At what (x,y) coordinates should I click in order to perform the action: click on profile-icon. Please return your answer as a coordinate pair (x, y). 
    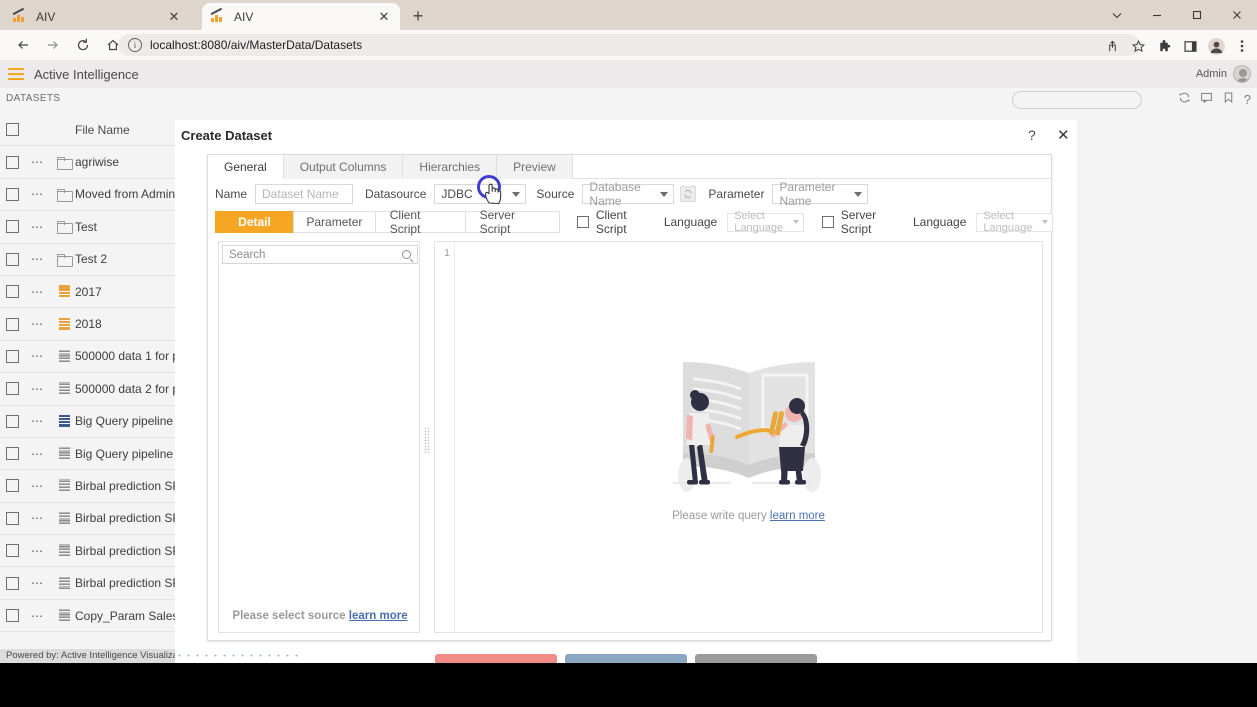
    Looking at the image, I should click on (1216, 46).